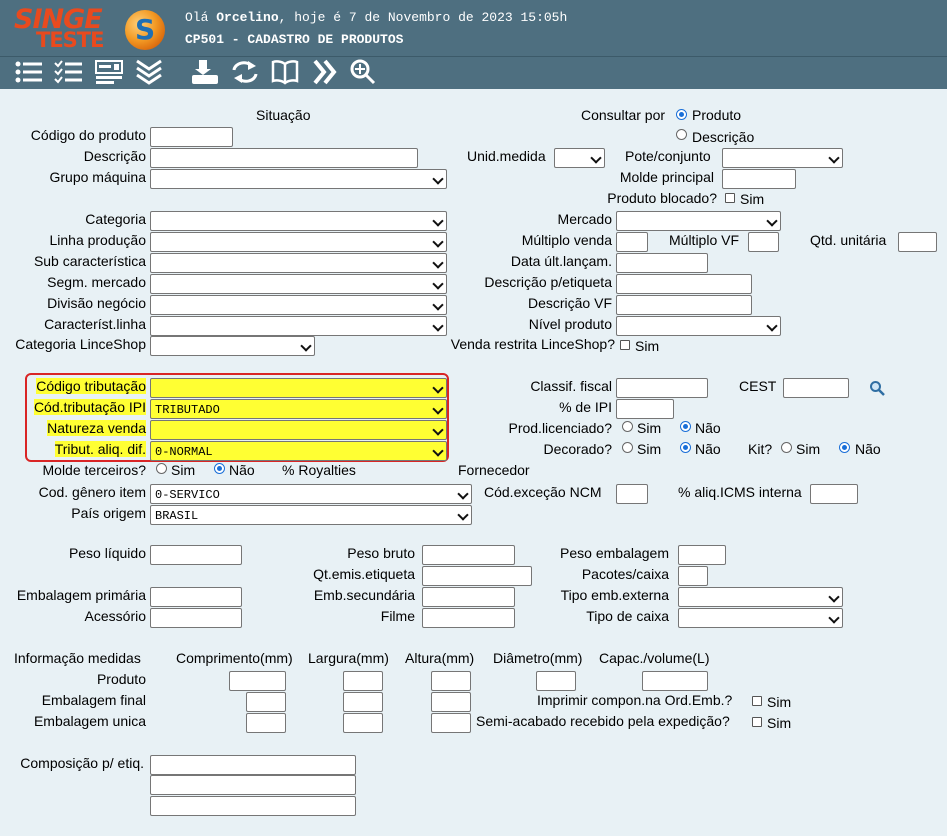 This screenshot has width=947, height=836. What do you see at coordinates (698, 221) in the screenshot?
I see `mercado-select` at bounding box center [698, 221].